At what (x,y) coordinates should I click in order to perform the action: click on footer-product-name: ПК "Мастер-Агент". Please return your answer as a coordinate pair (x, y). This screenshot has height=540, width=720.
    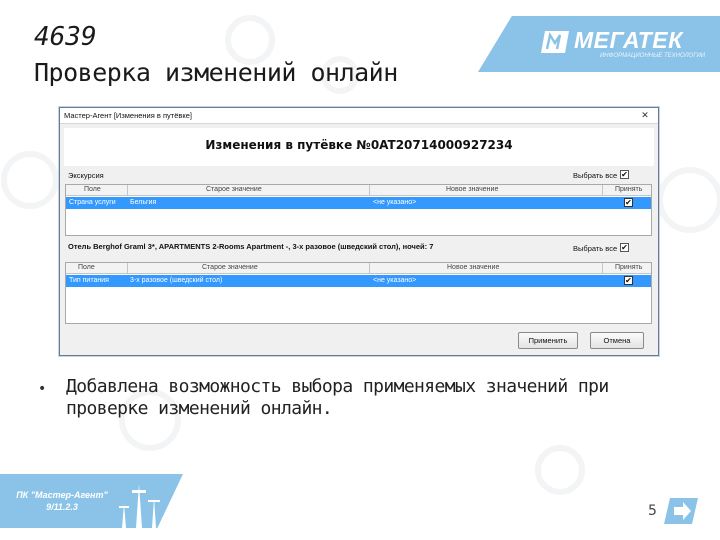
    Looking at the image, I should click on (62, 495).